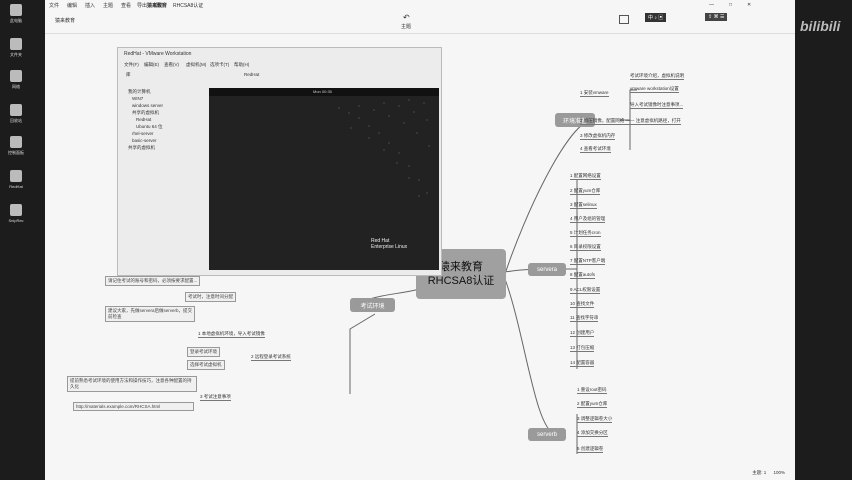  What do you see at coordinates (759, 472) in the screenshot?
I see `status-topic-count: 主题: 1` at bounding box center [759, 472].